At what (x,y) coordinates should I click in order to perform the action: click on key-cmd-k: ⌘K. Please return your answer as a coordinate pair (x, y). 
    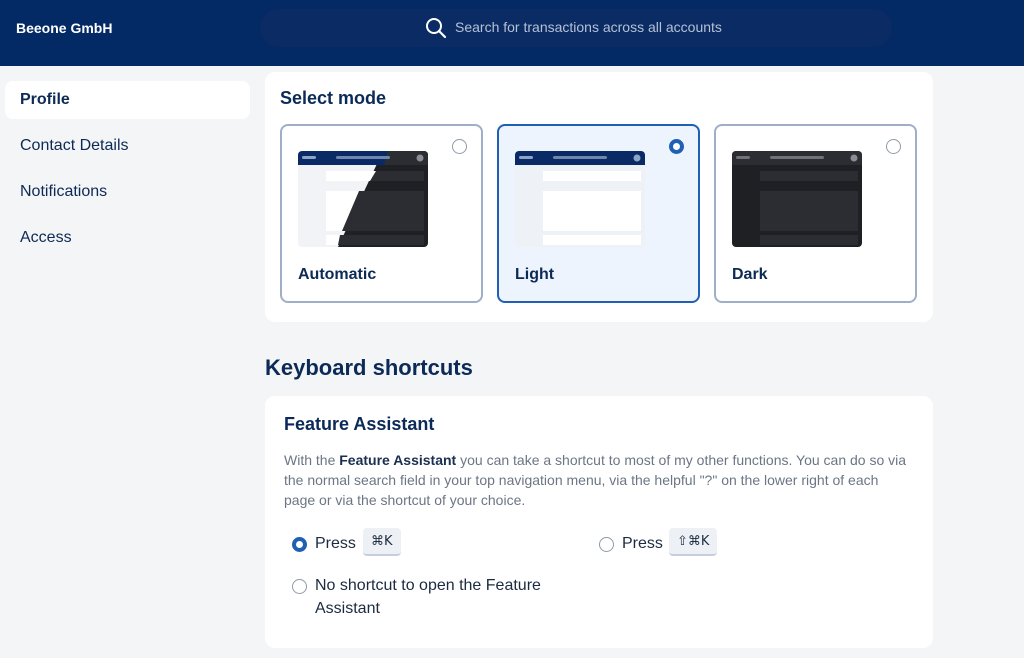
    Looking at the image, I should click on (382, 542).